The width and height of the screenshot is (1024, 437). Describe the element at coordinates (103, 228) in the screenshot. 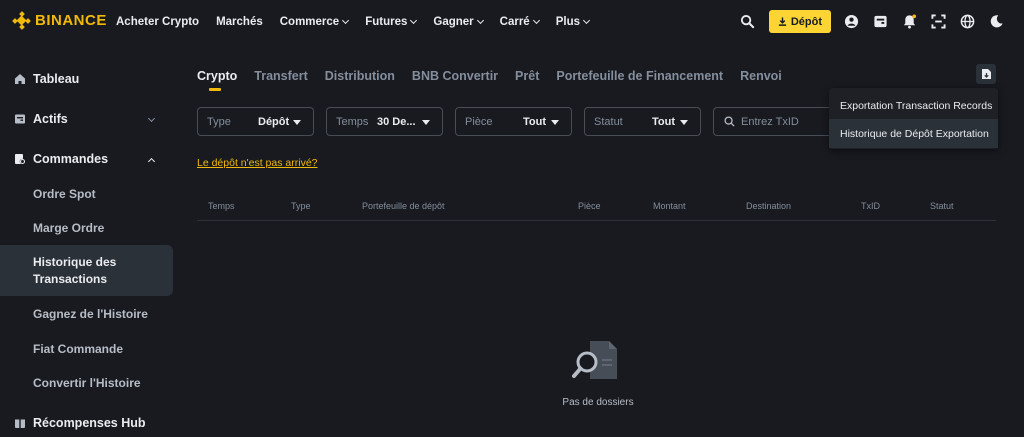

I see `sidebar-item-margin-orders: Marge Ordre` at that location.